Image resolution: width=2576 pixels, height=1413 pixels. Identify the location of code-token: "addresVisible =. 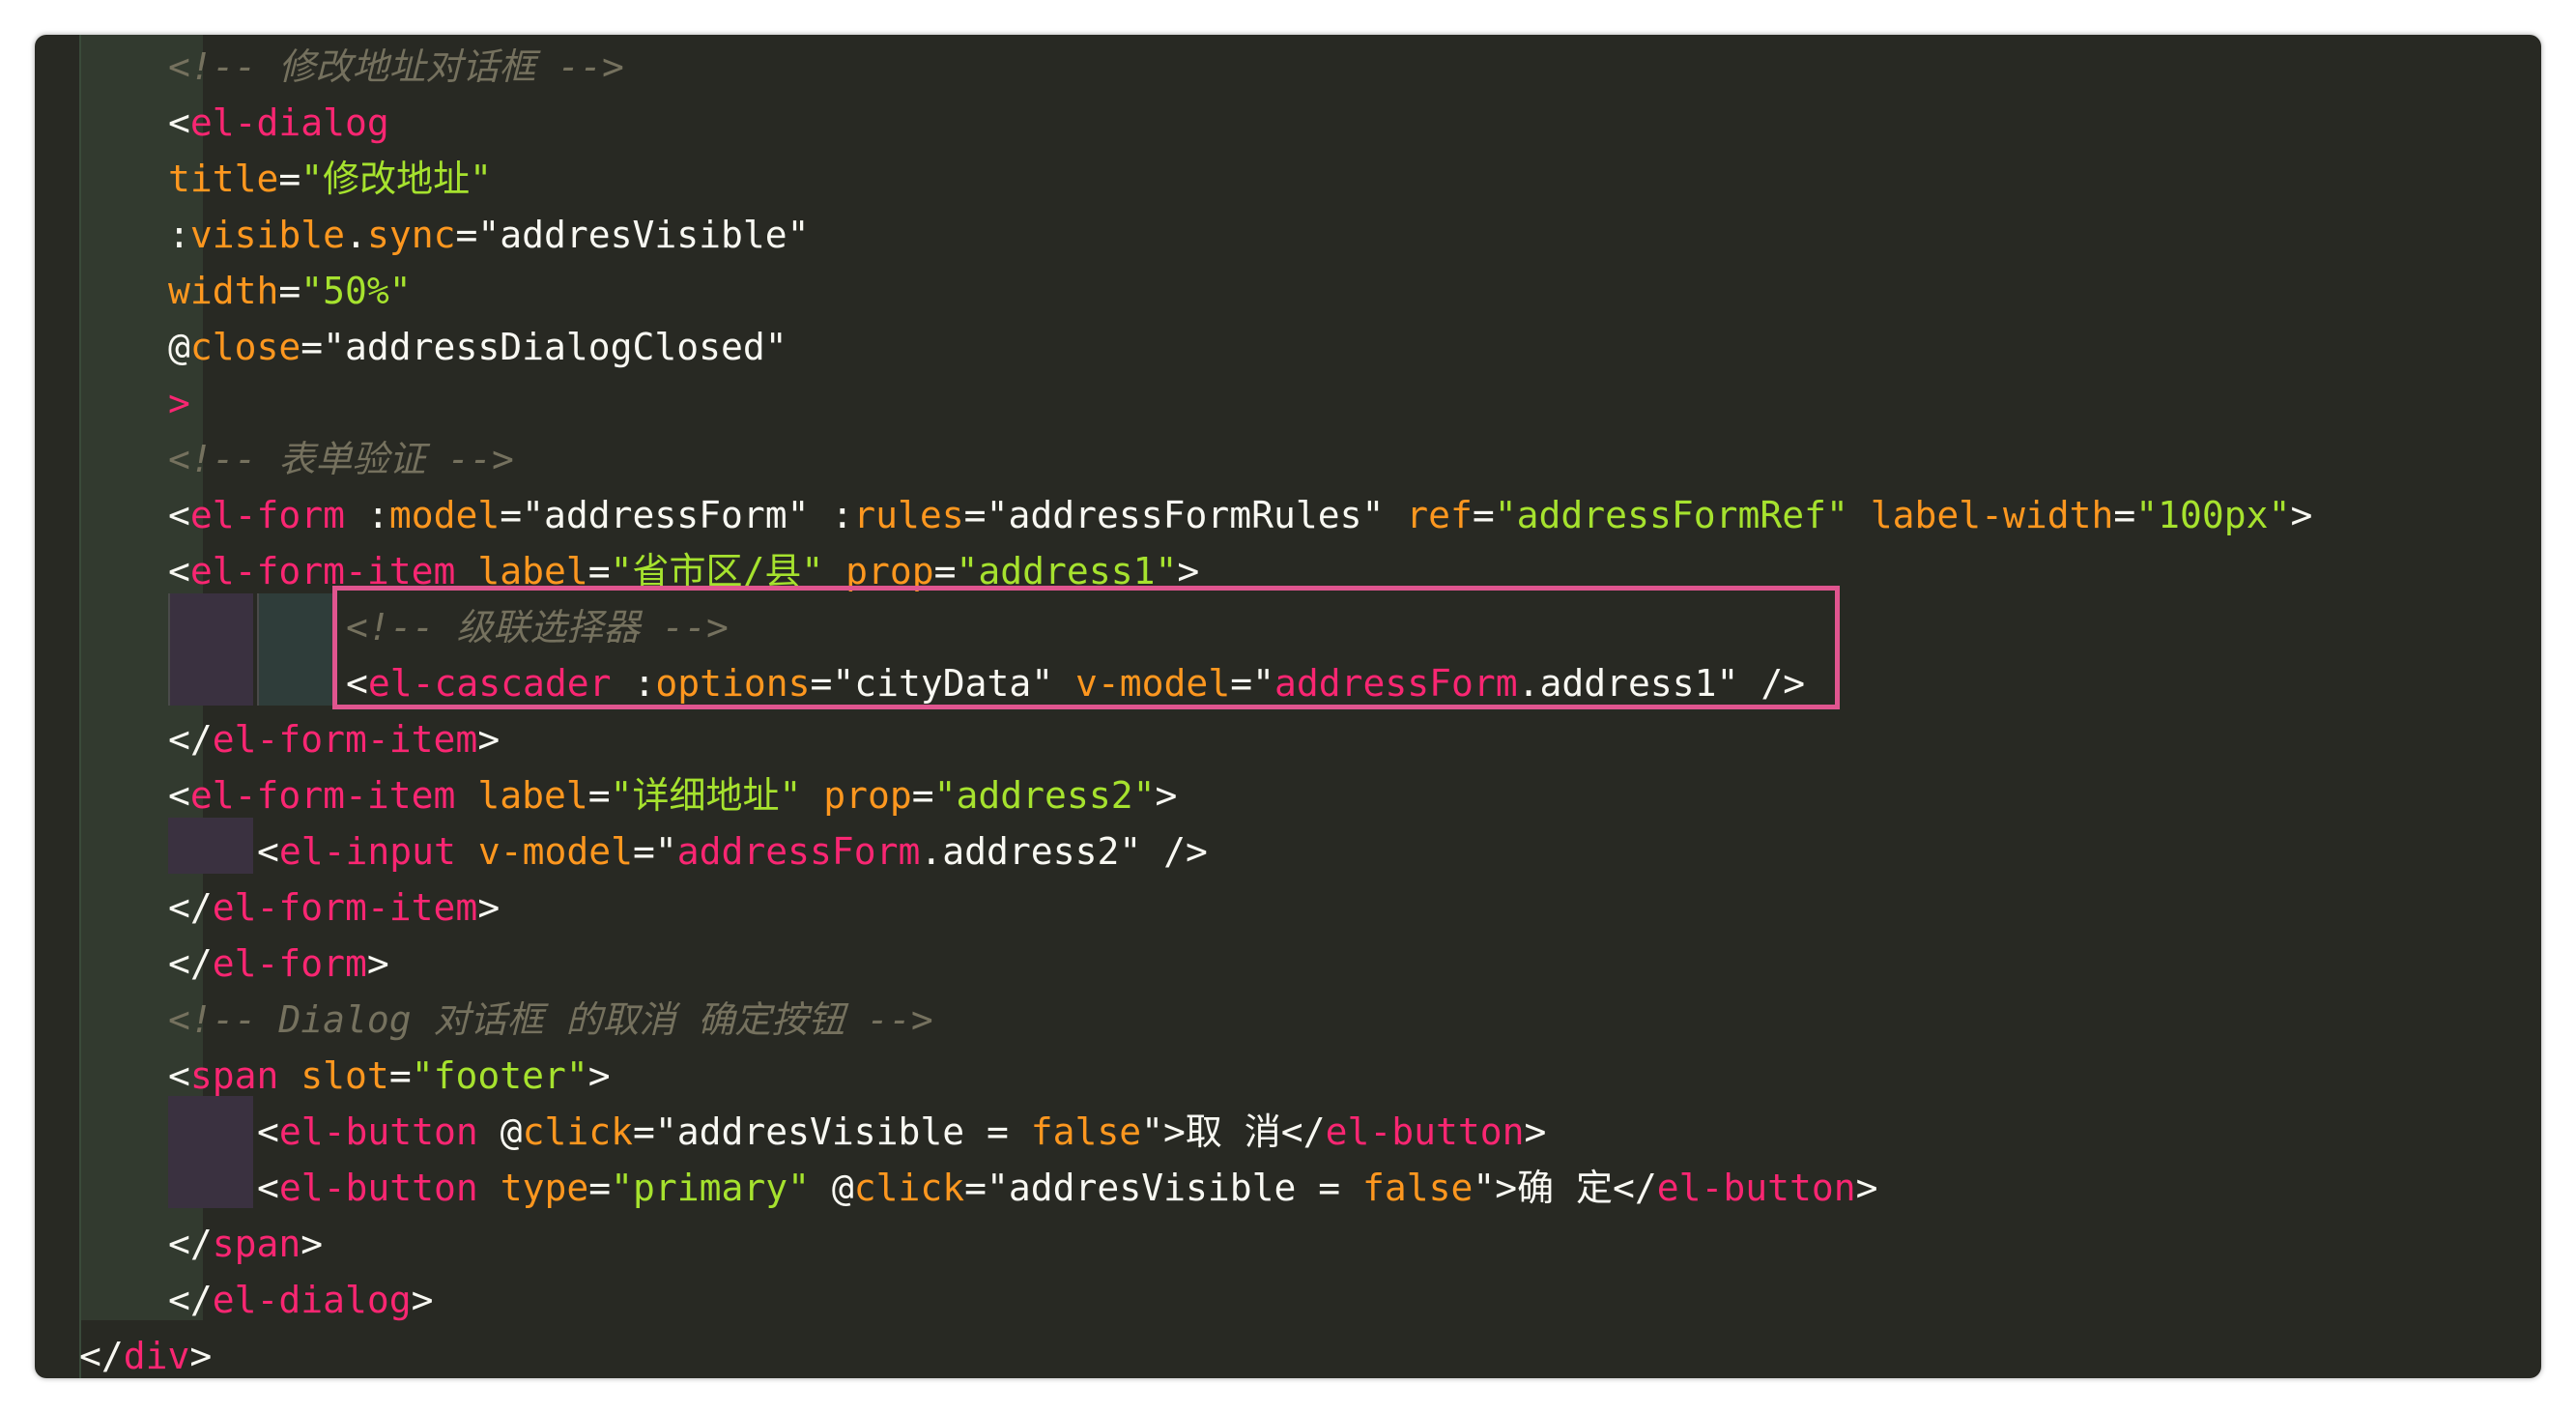
(1175, 1188).